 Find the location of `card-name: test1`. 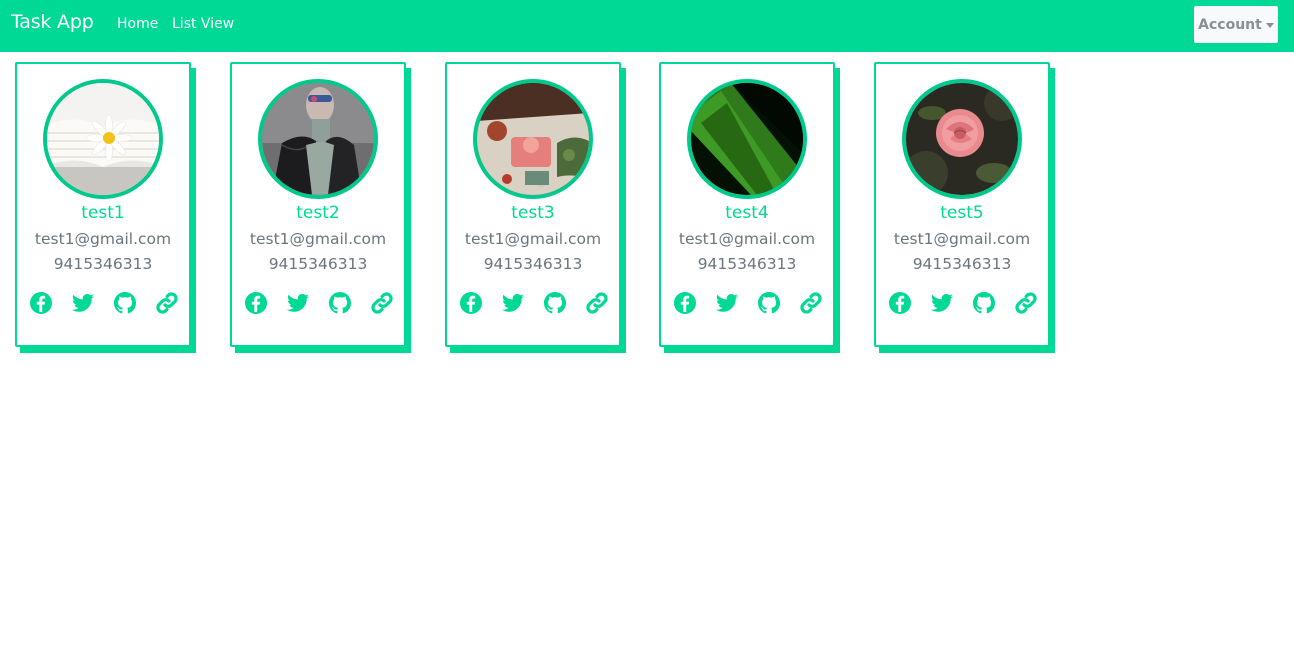

card-name: test1 is located at coordinates (103, 213).